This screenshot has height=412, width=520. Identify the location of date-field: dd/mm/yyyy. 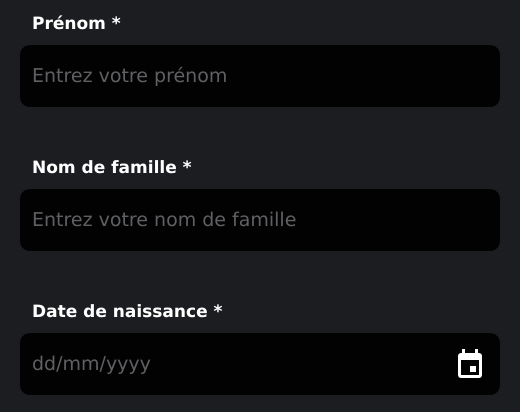
(260, 364).